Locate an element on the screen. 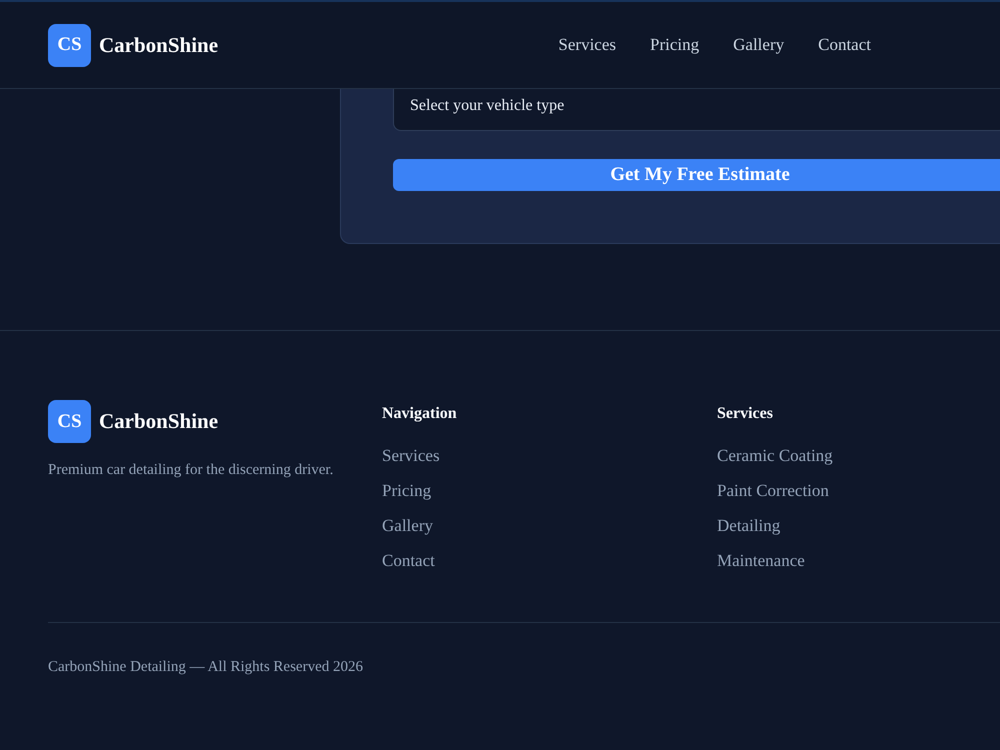 The height and width of the screenshot is (750, 1000). footer-link: Contact is located at coordinates (408, 560).